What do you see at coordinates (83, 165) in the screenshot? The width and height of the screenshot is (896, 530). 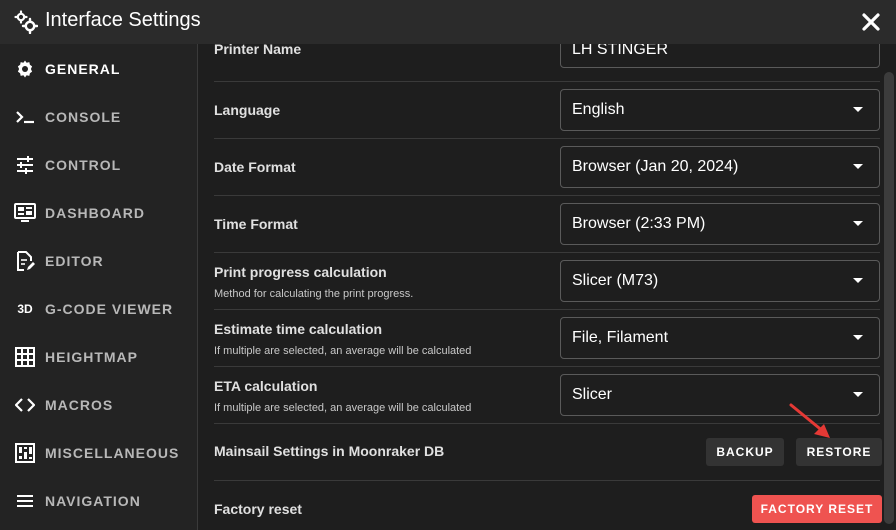 I see `sidebar-item-label: CONTROL` at bounding box center [83, 165].